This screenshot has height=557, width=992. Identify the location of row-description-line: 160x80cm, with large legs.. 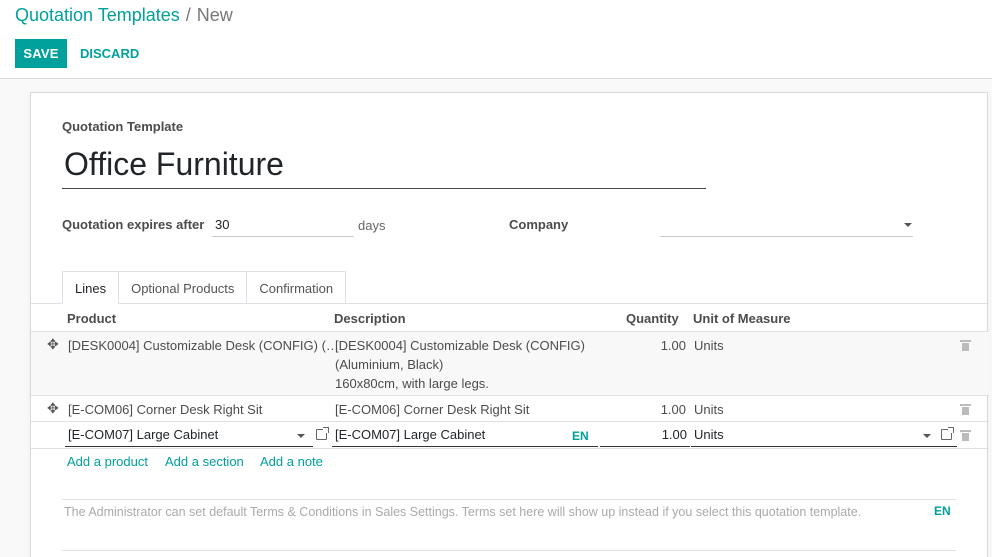
(412, 383).